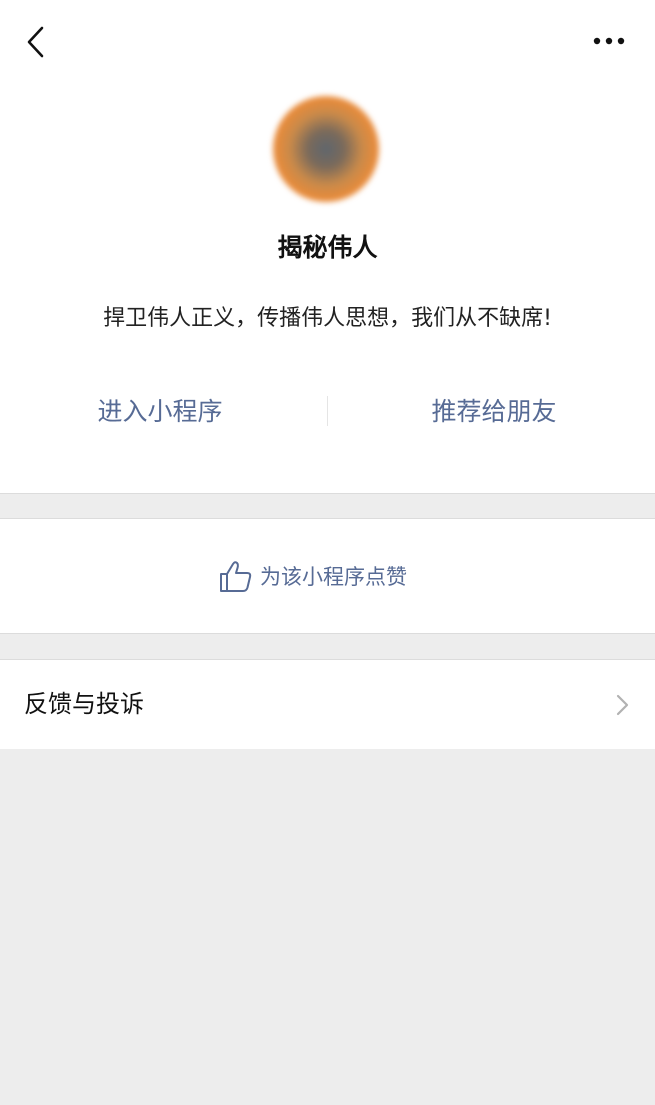  I want to click on chevron-left-icon, so click(35, 42).